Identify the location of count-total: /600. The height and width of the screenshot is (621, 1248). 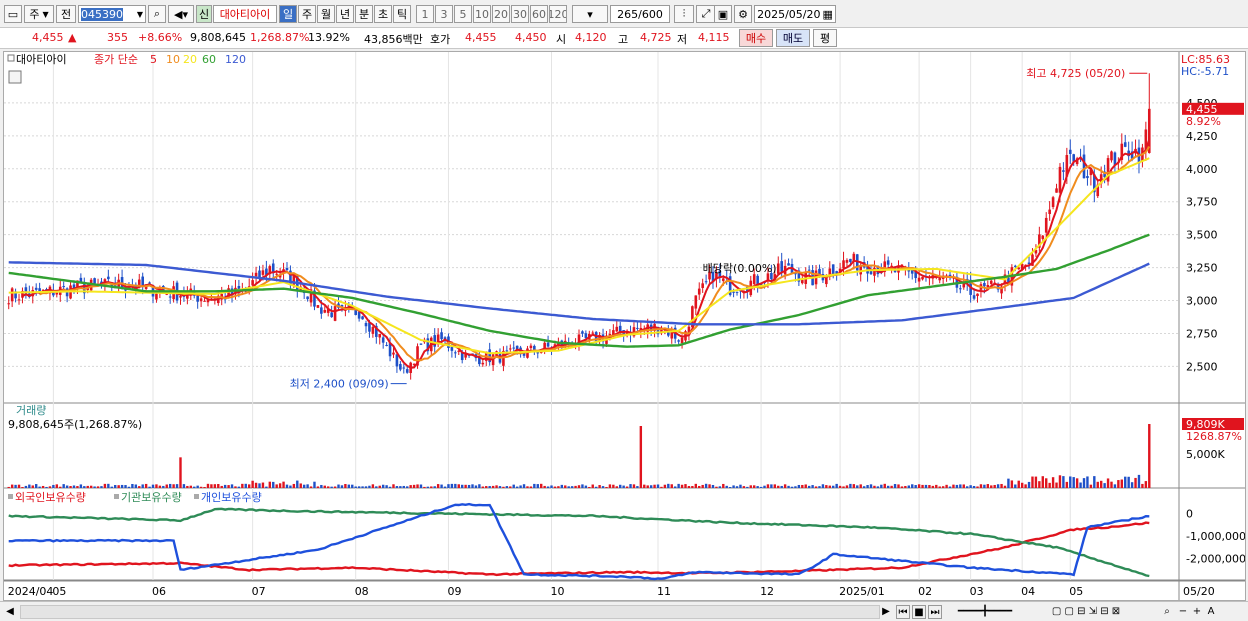
(650, 14).